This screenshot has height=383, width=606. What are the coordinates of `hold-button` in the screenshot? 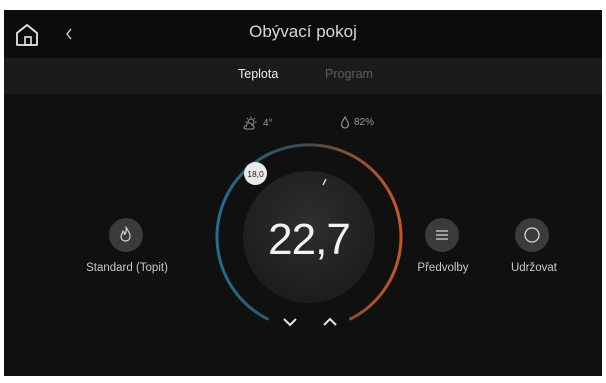 It's located at (532, 235).